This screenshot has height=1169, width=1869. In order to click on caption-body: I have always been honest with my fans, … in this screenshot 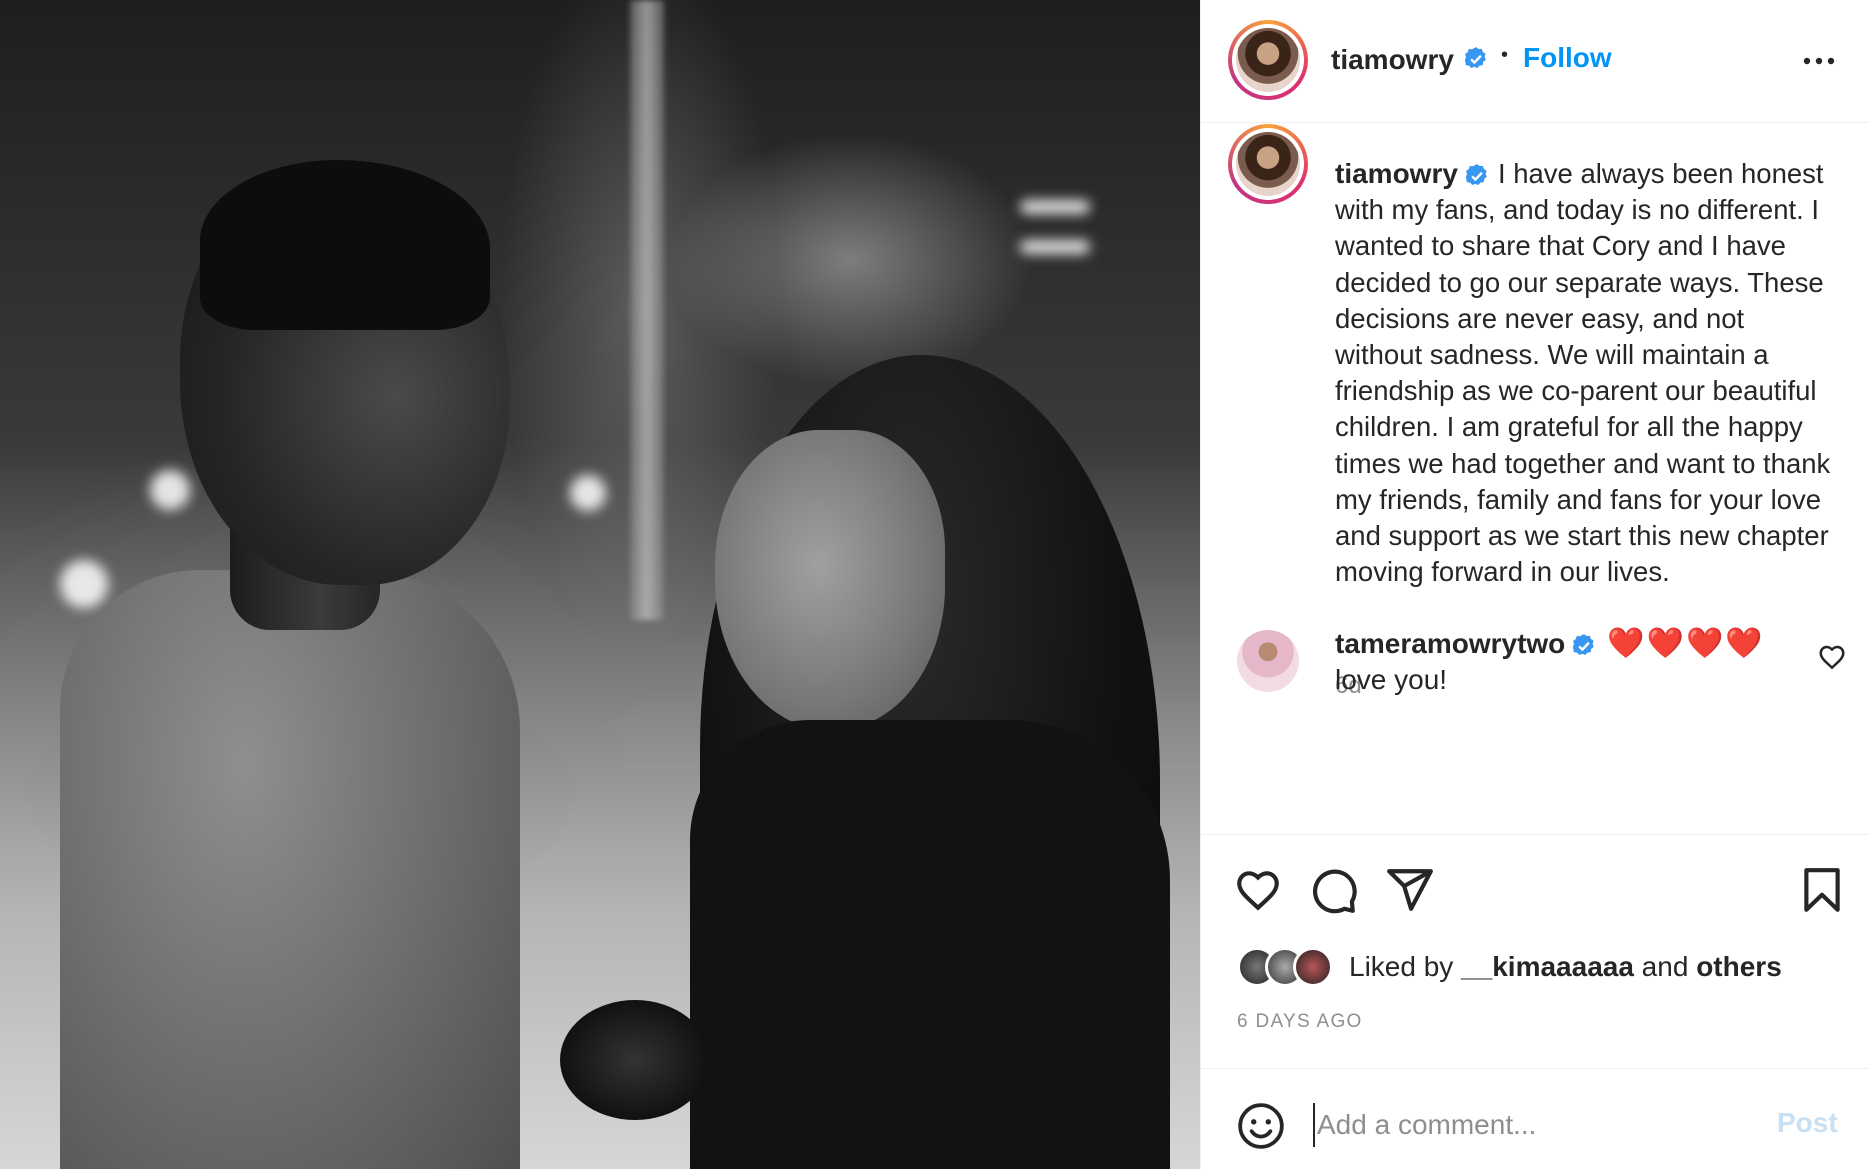, I will do `click(1583, 373)`.